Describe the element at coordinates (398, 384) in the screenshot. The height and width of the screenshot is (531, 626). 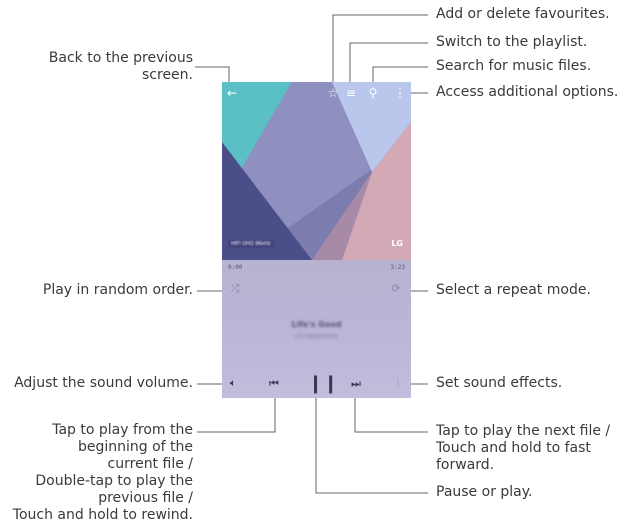
I see `equalizer-icon: ⫶` at that location.